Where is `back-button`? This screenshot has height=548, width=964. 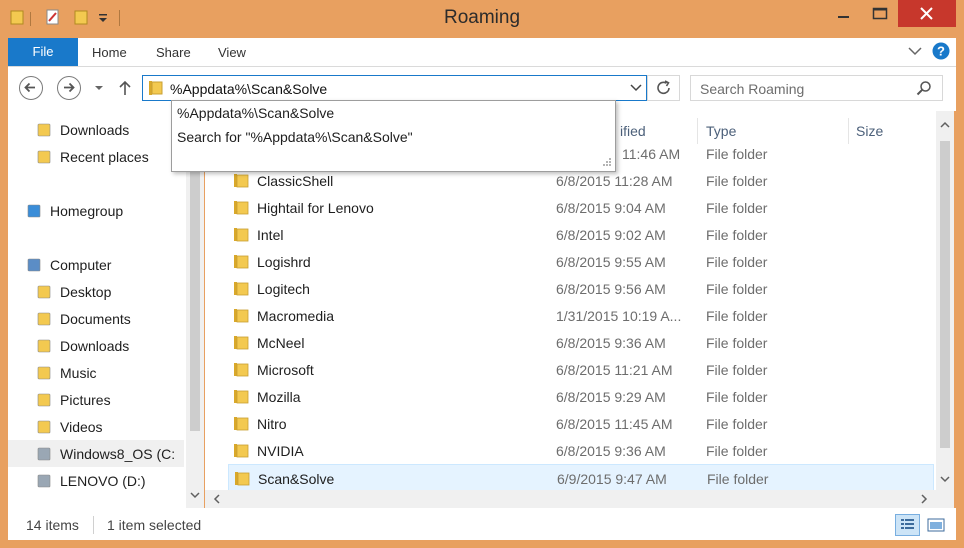 back-button is located at coordinates (31, 88).